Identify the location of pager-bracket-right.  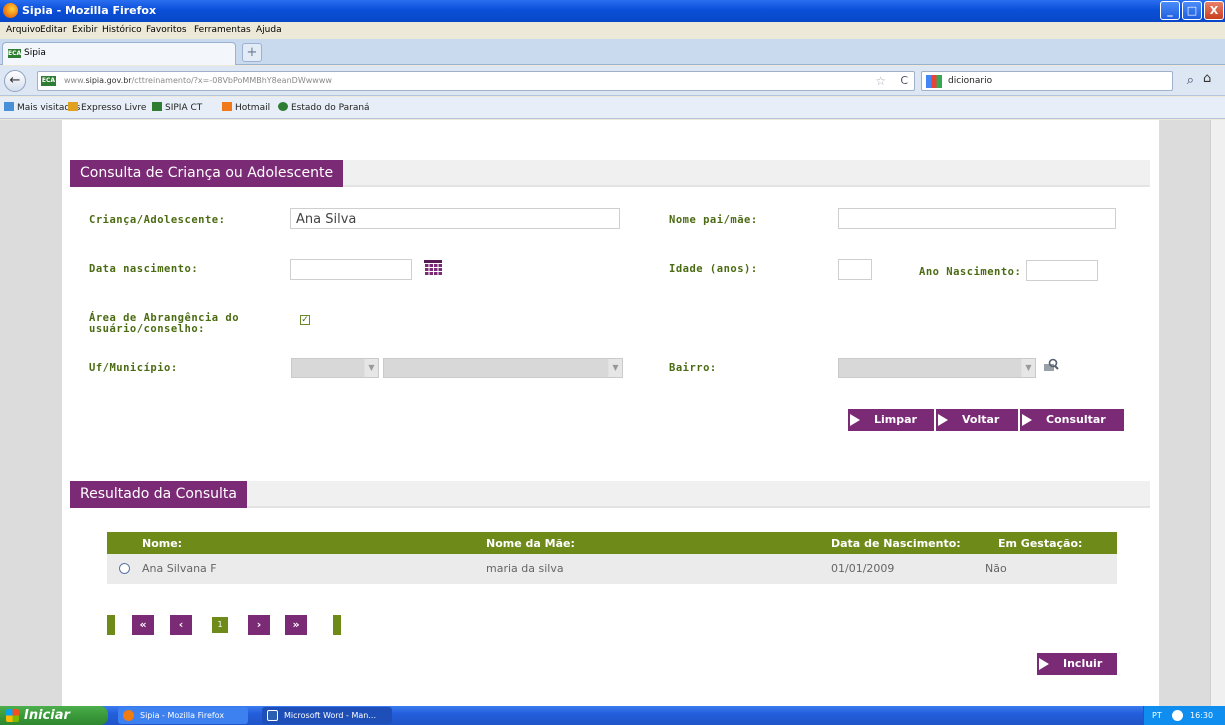
(337, 625).